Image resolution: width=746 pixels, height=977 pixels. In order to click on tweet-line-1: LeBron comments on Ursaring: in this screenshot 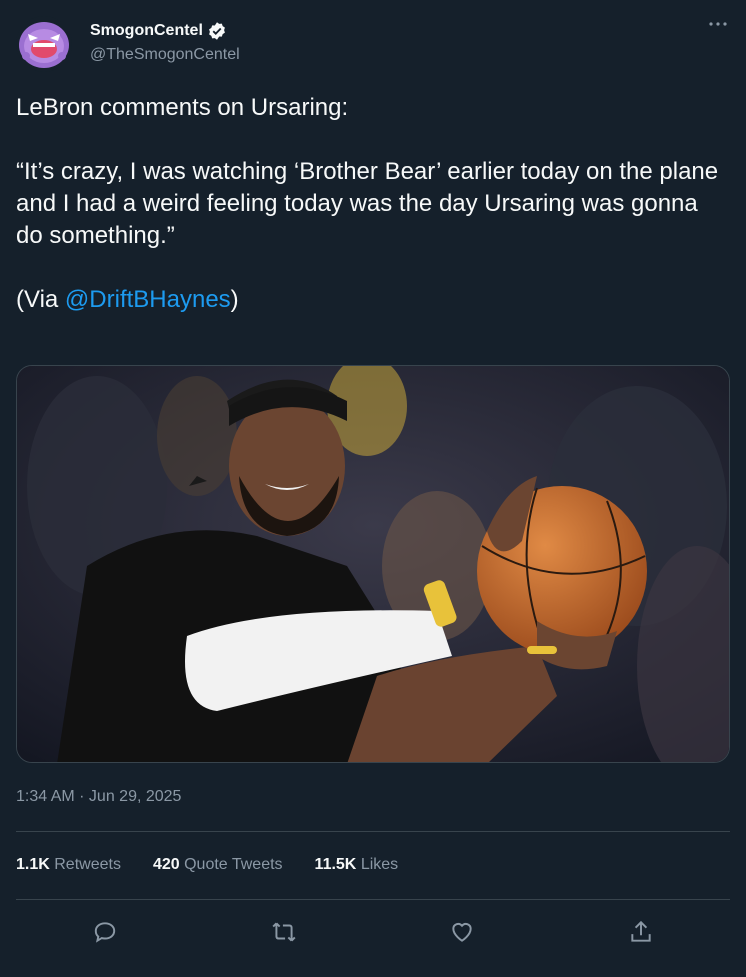, I will do `click(182, 107)`.